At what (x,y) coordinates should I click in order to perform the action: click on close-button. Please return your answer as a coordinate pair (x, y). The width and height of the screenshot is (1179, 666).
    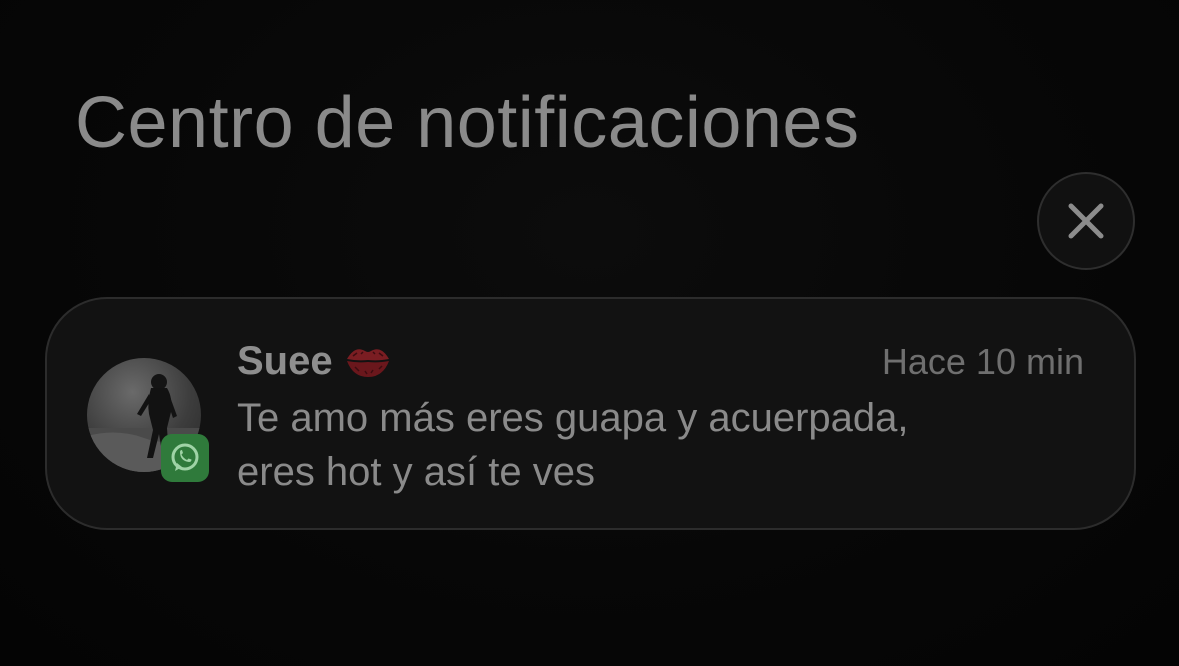
    Looking at the image, I should click on (1086, 221).